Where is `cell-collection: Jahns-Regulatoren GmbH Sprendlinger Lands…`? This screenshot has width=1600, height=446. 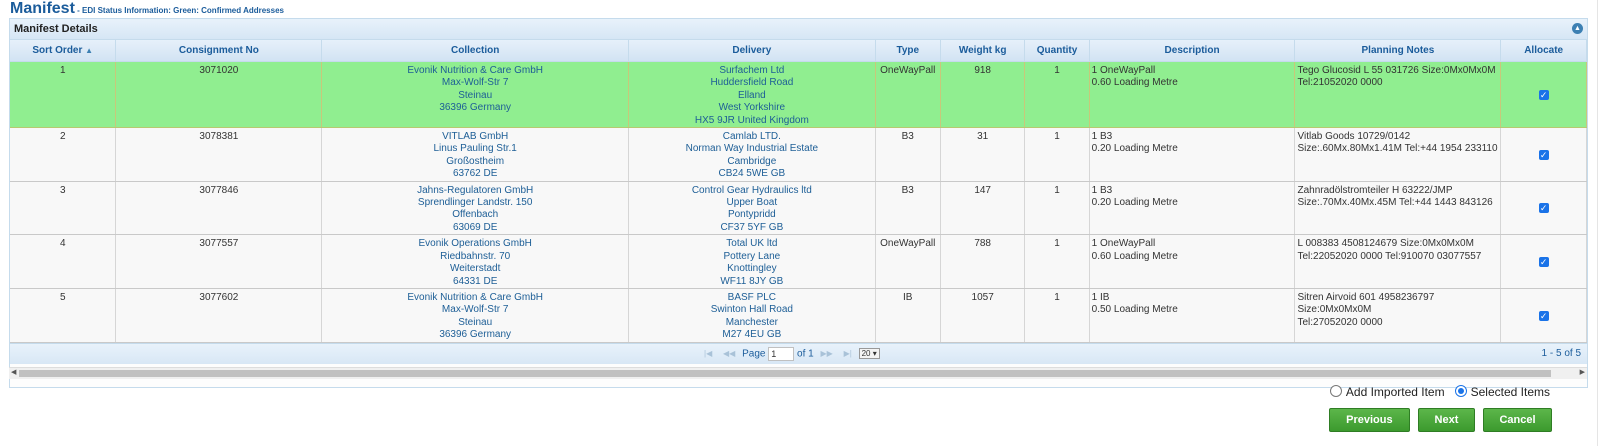 cell-collection: Jahns-Regulatoren GmbH Sprendlinger Lands… is located at coordinates (475, 208).